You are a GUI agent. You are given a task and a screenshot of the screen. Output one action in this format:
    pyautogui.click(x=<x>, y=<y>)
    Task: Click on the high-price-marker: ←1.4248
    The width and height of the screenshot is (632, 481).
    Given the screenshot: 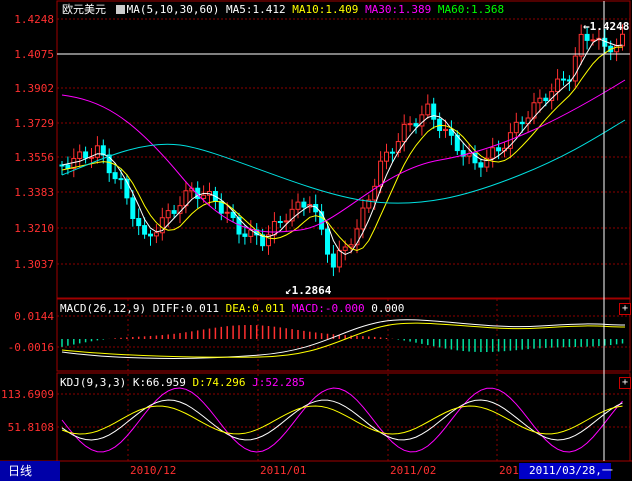 What is the action you would take?
    pyautogui.click(x=606, y=26)
    